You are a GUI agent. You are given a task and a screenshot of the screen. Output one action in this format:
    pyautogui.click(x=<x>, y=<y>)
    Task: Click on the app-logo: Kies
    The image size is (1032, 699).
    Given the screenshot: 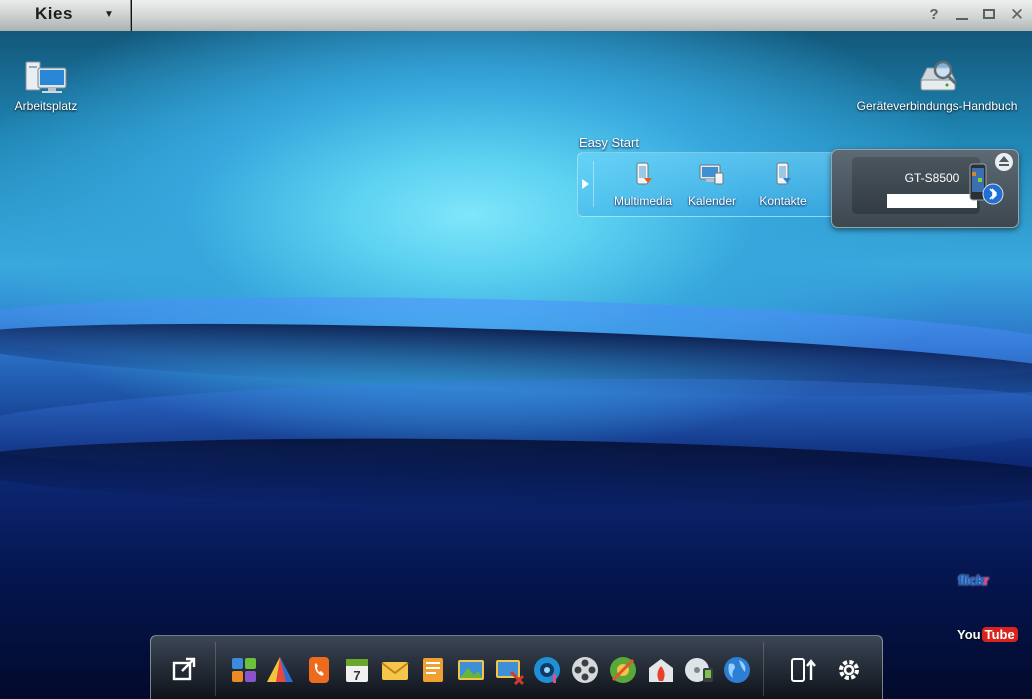 What is the action you would take?
    pyautogui.click(x=54, y=13)
    